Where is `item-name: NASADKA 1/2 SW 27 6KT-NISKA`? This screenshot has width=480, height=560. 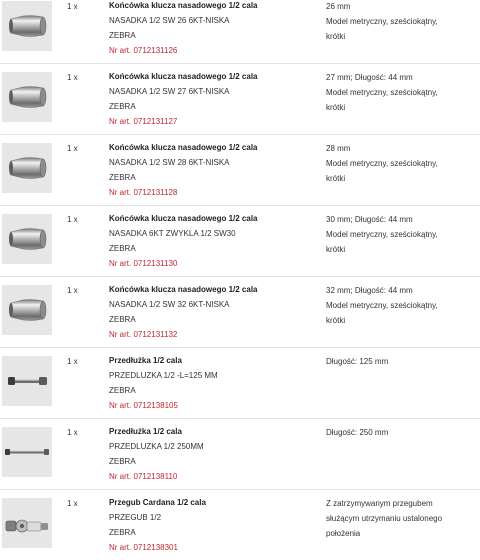 item-name: NASADKA 1/2 SW 27 6KT-NISKA is located at coordinates (169, 91).